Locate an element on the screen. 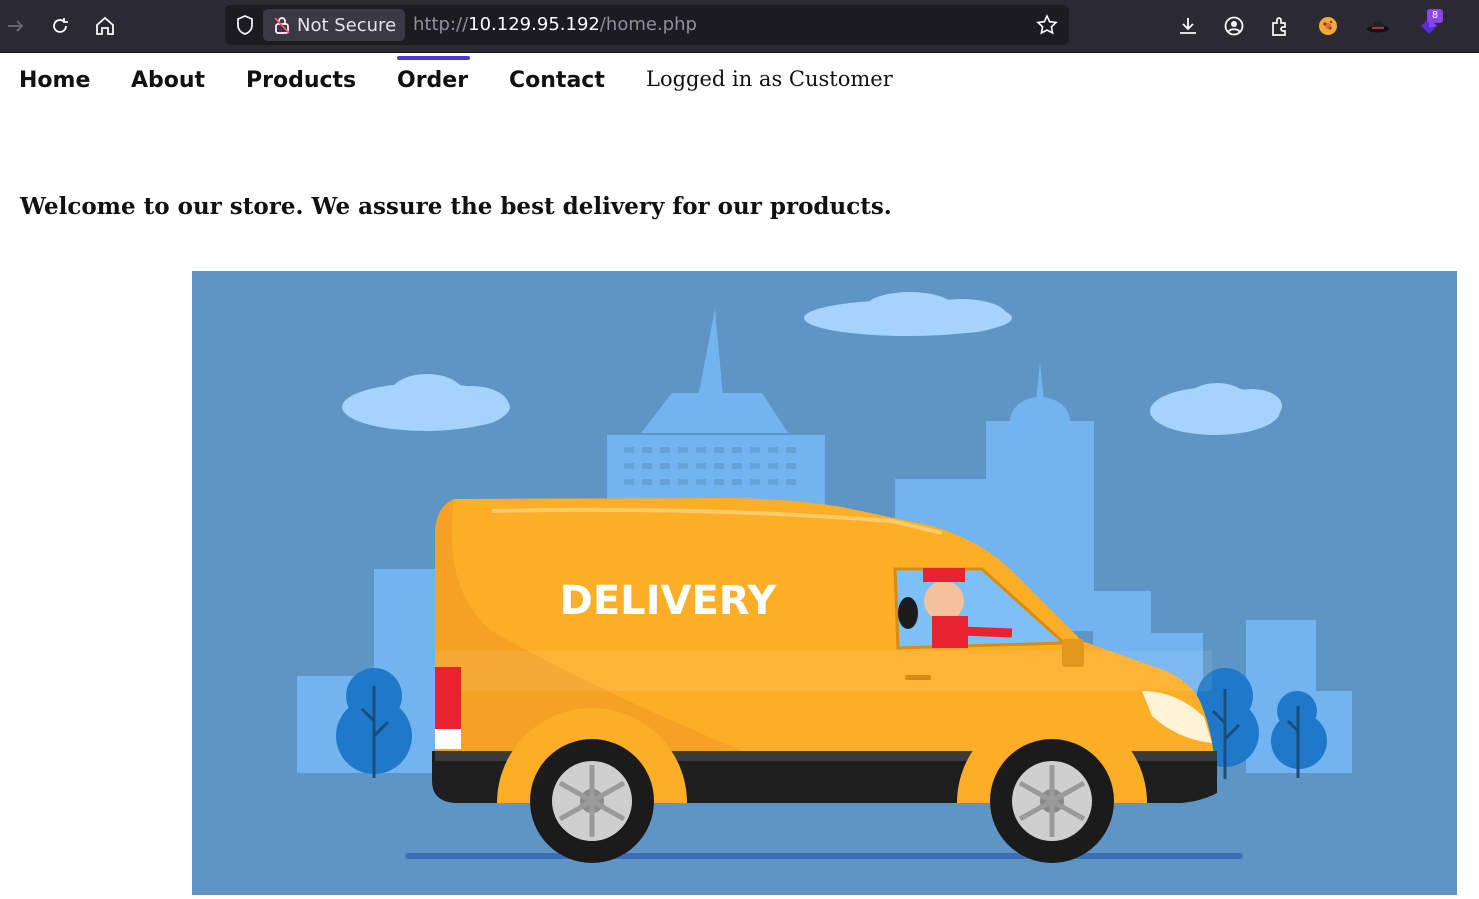 The height and width of the screenshot is (899, 1479). nav-order: Order is located at coordinates (432, 80).